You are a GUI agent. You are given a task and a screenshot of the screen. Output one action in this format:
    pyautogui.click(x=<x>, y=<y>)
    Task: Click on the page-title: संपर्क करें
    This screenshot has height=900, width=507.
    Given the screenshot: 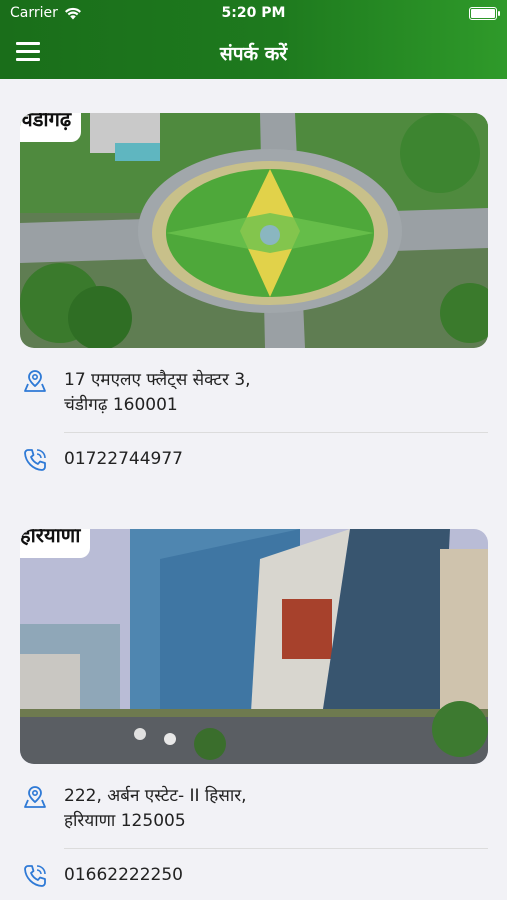 What is the action you would take?
    pyautogui.click(x=253, y=54)
    